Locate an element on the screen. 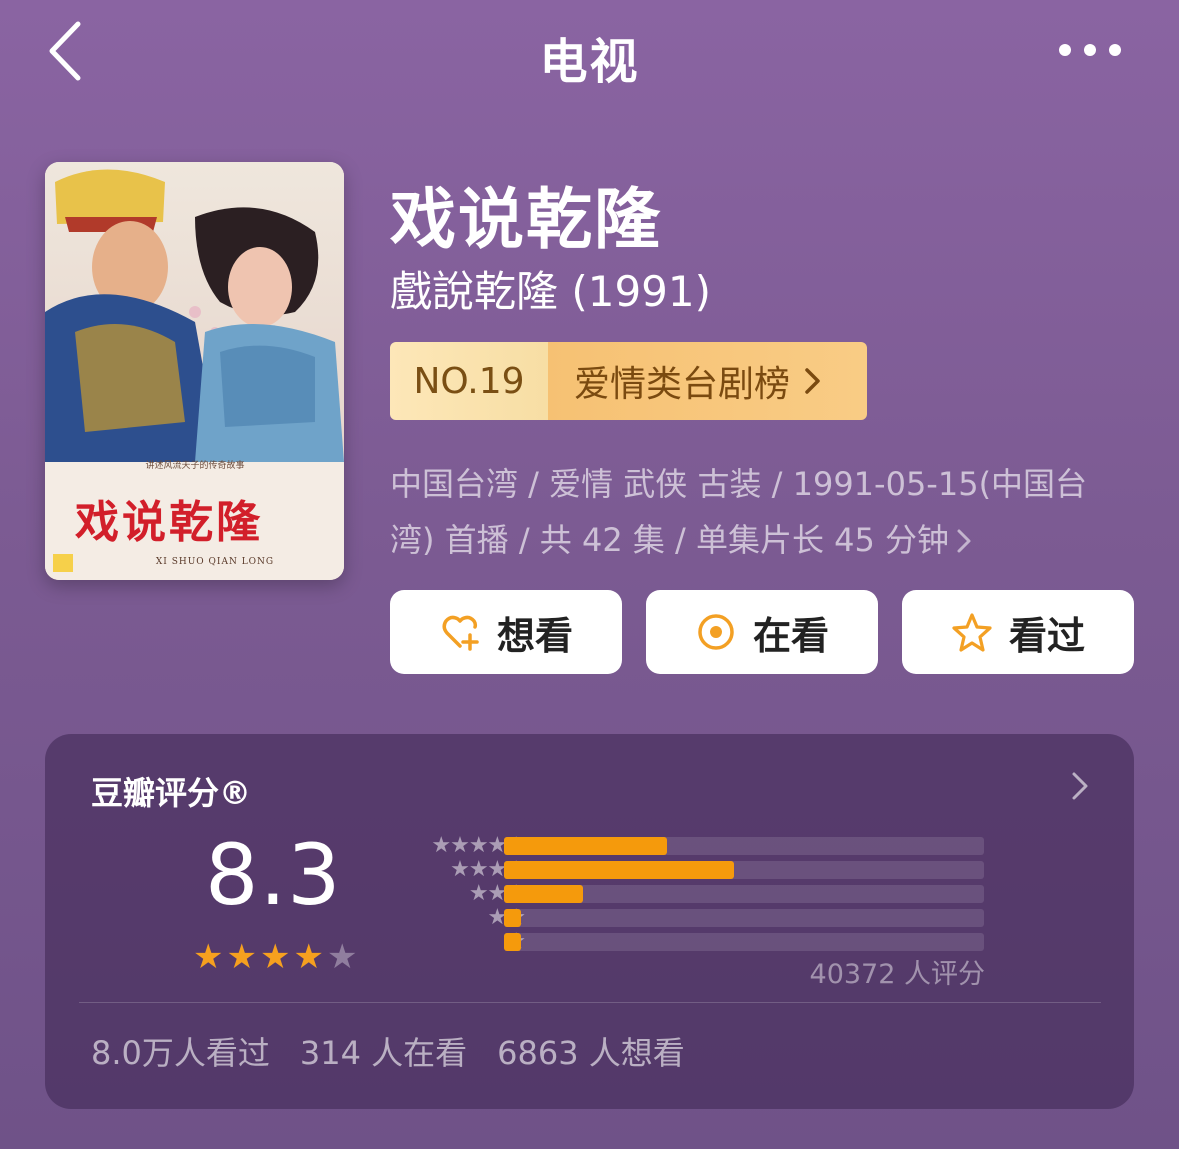 This screenshot has width=1179, height=1149. movie-title: 戏说乾隆 is located at coordinates (526, 219).